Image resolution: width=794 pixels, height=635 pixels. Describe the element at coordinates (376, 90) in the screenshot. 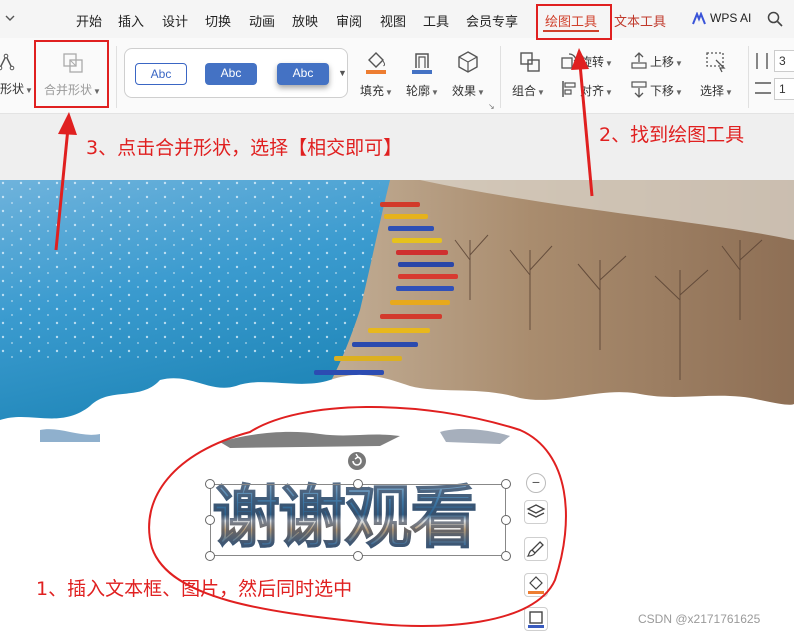

I see `fill-button: 填充▼` at that location.